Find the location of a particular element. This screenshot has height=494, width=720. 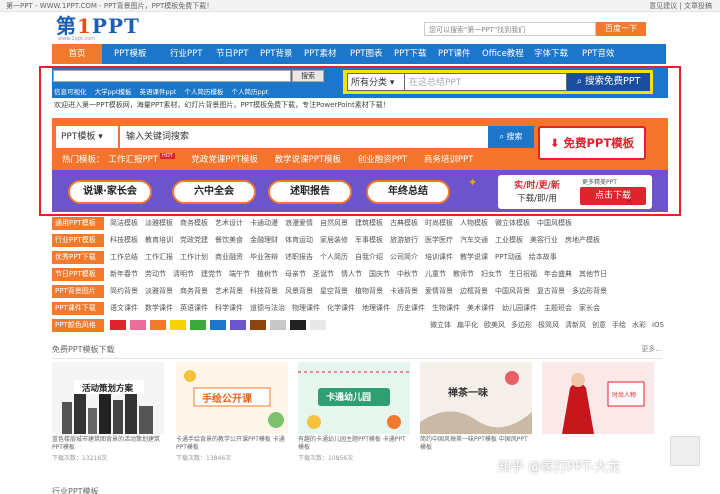

category-link: 绘本故事 is located at coordinates (543, 257).